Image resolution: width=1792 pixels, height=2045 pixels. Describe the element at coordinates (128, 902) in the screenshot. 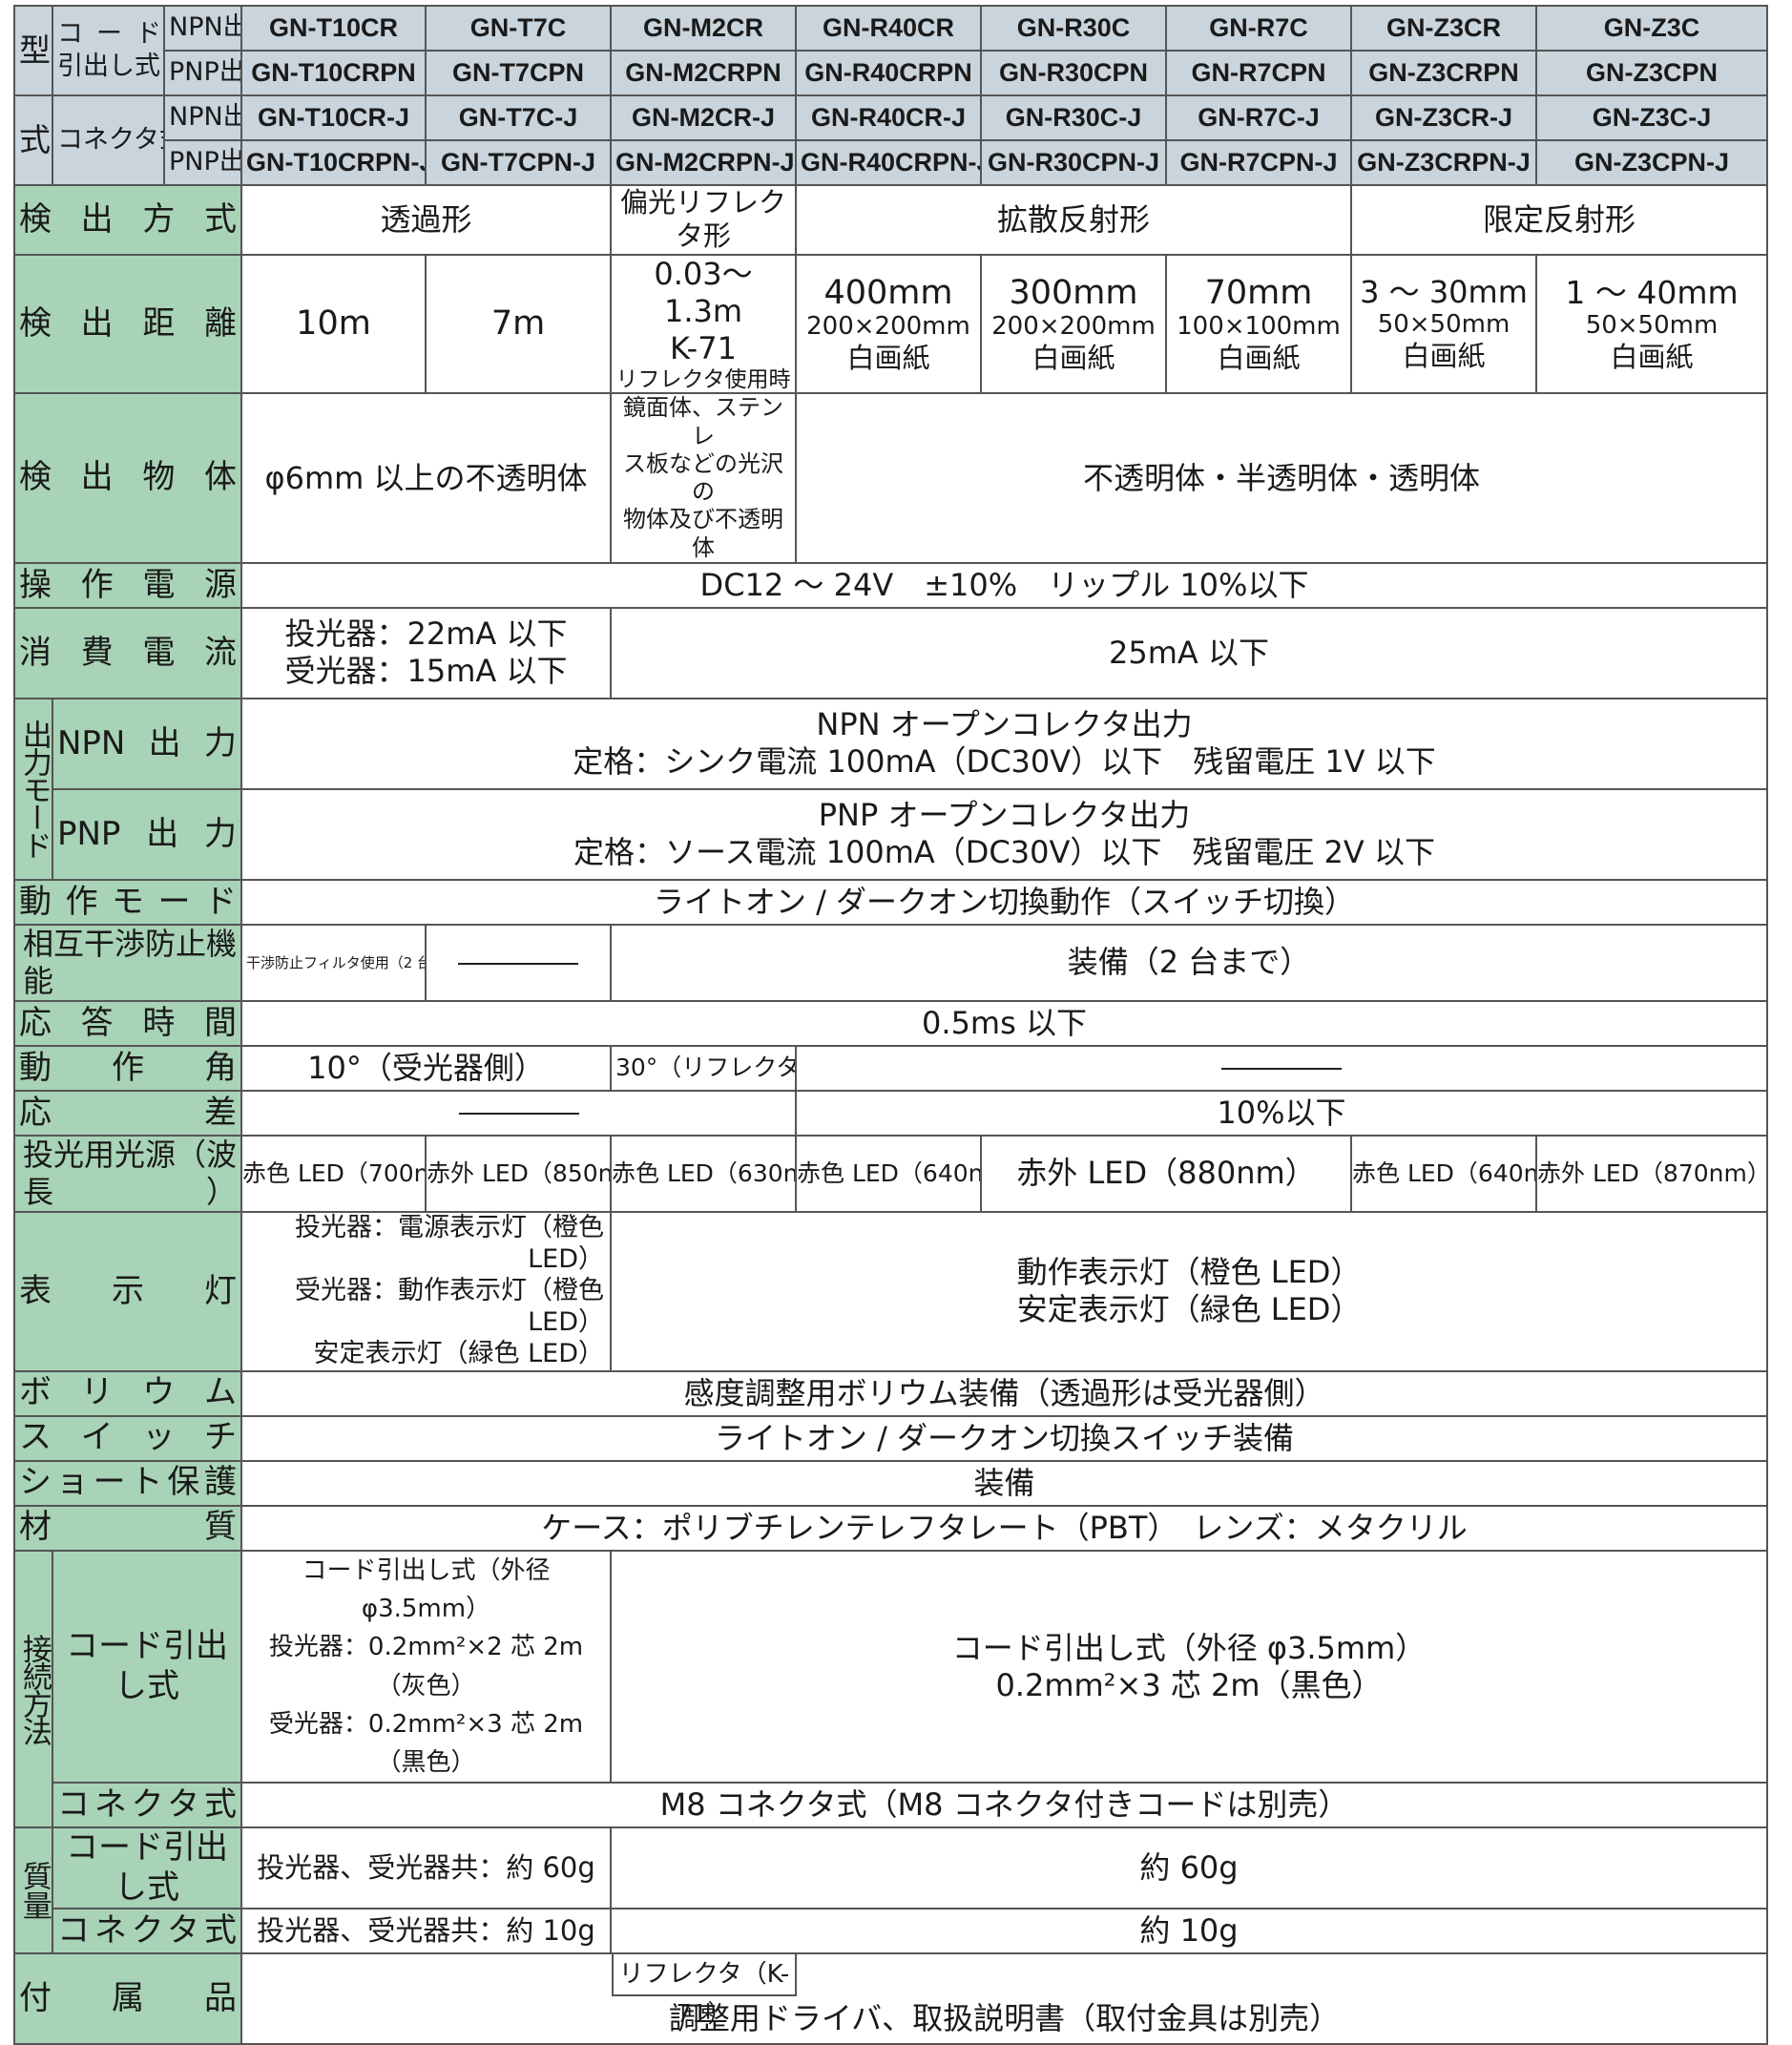

I see `label-operation-mode: 動作モード` at that location.